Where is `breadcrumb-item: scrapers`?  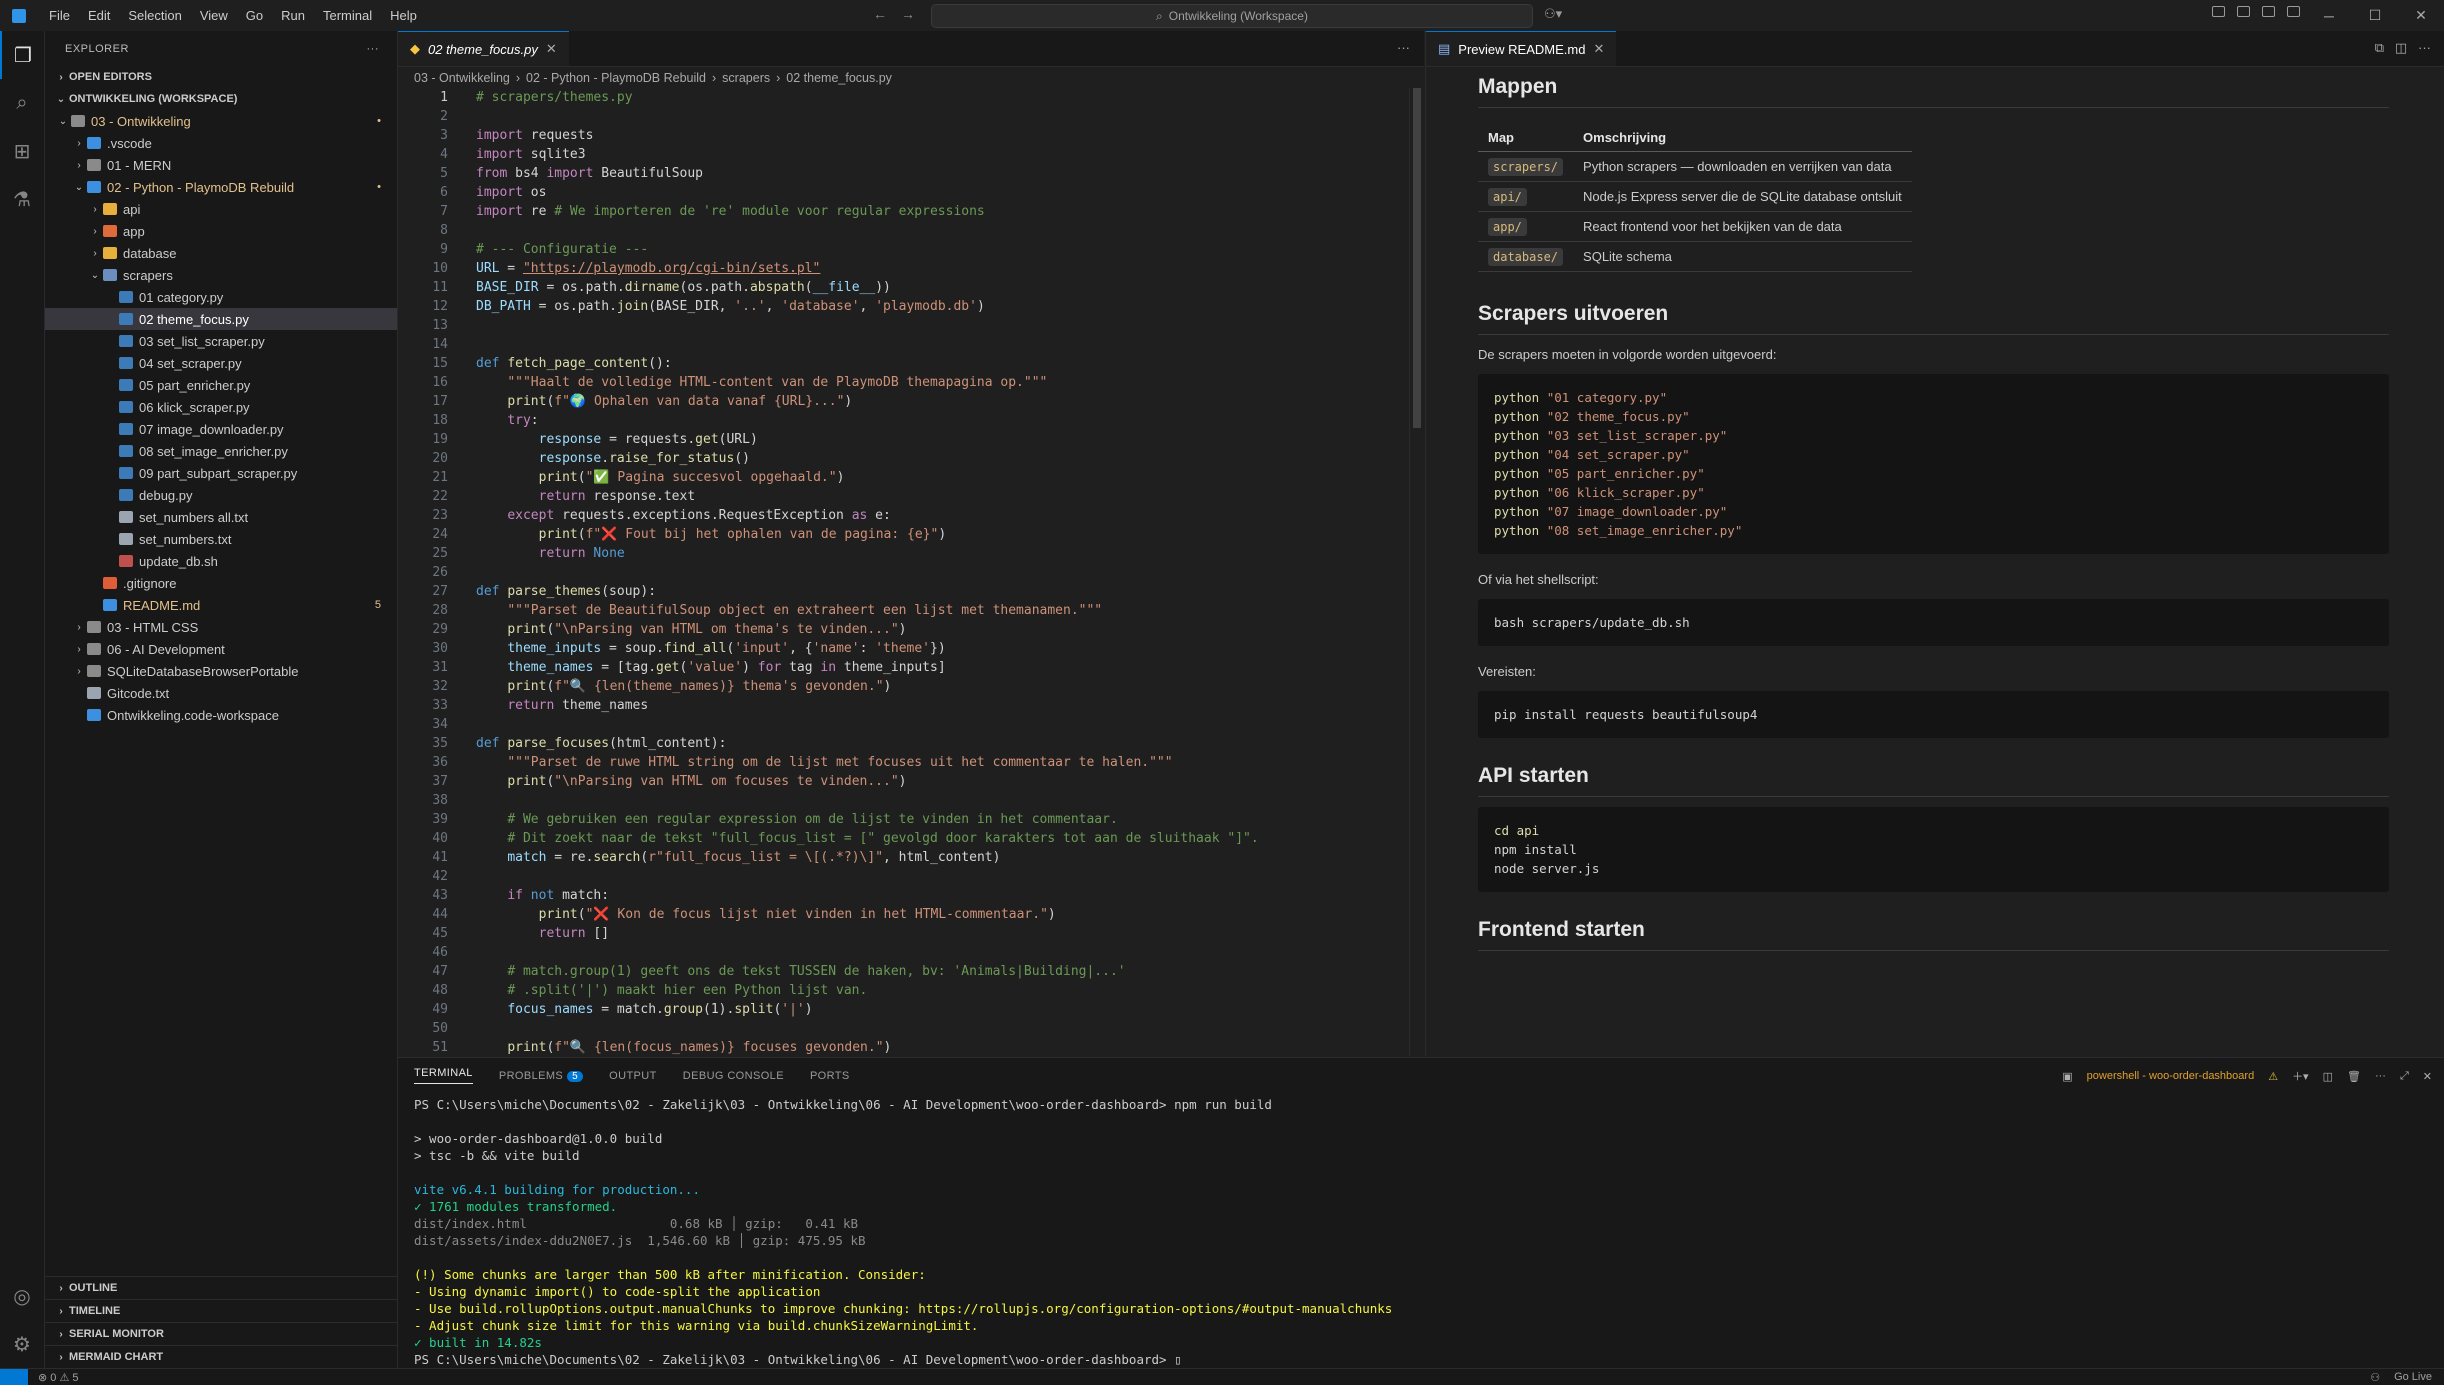
breadcrumb-item: scrapers is located at coordinates (746, 78).